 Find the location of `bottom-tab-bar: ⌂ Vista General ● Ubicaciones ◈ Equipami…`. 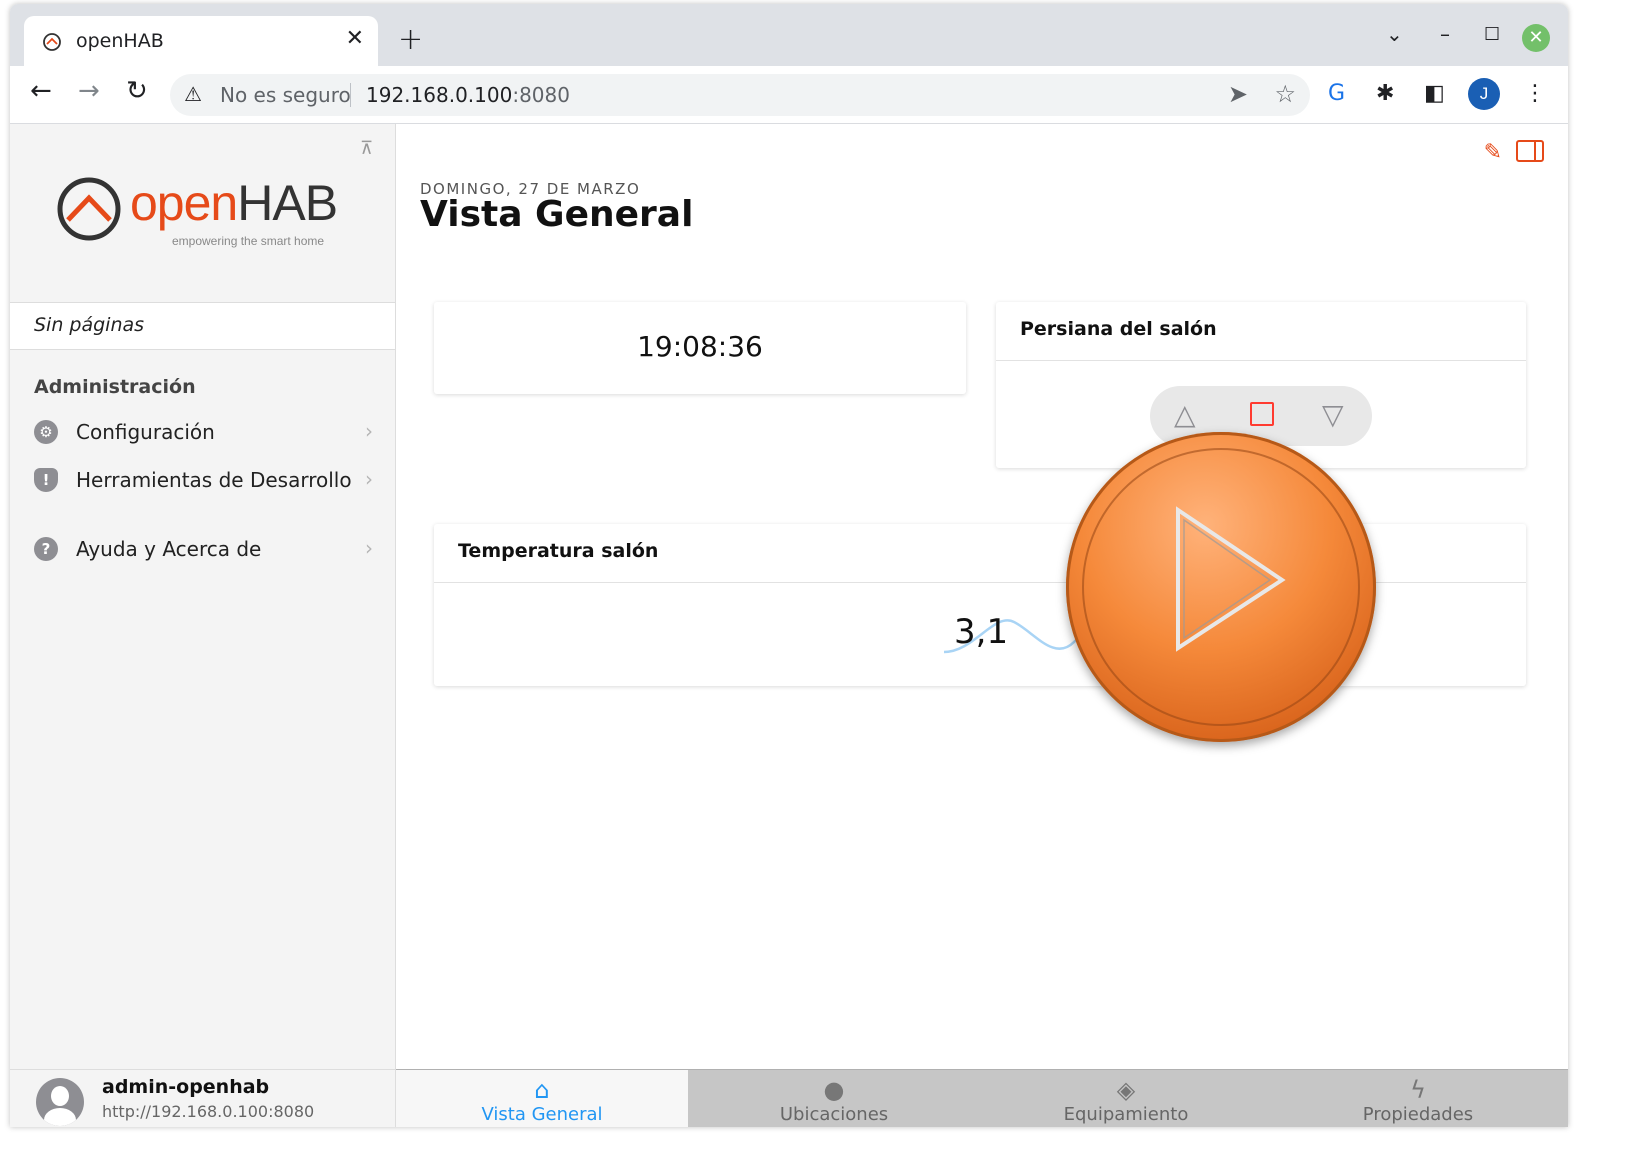

bottom-tab-bar: ⌂ Vista General ● Ubicaciones ◈ Equipami… is located at coordinates (982, 1098).